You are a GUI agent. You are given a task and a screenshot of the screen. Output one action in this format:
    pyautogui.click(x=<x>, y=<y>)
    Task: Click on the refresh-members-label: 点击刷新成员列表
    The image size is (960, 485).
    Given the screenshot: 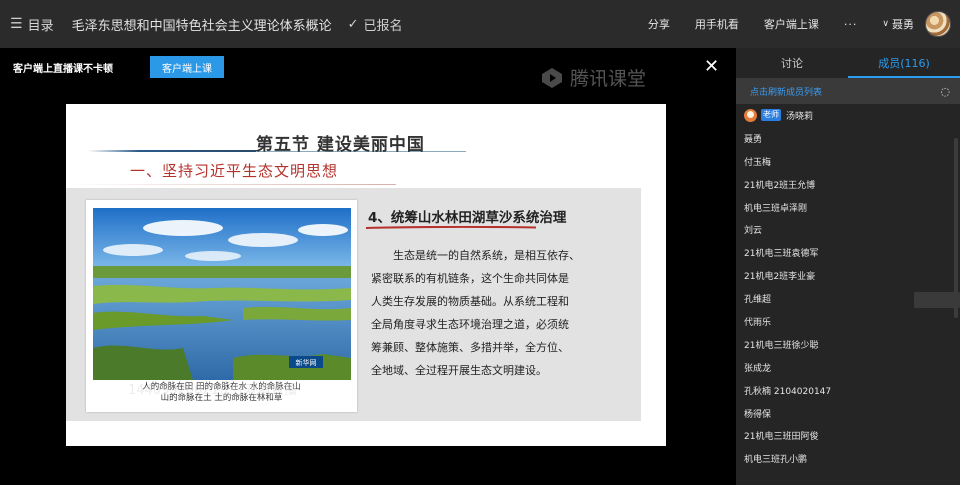 What is the action you would take?
    pyautogui.click(x=786, y=91)
    